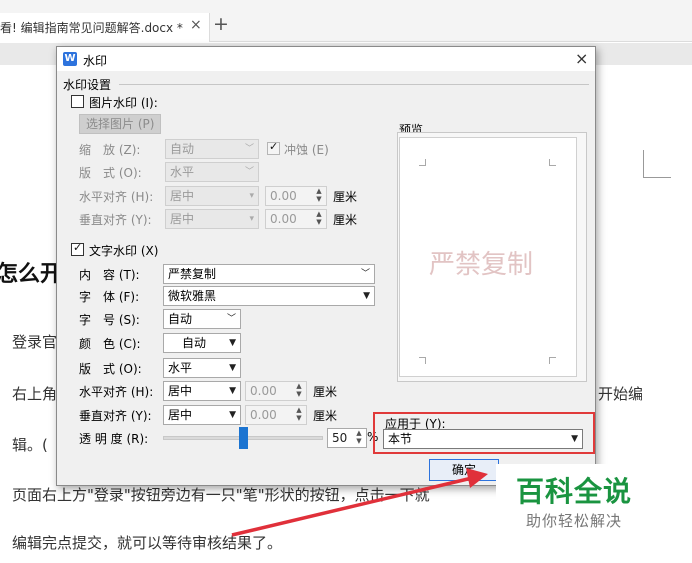 This screenshot has height=563, width=692. I want to click on arrow-head-icon, so click(477, 478).